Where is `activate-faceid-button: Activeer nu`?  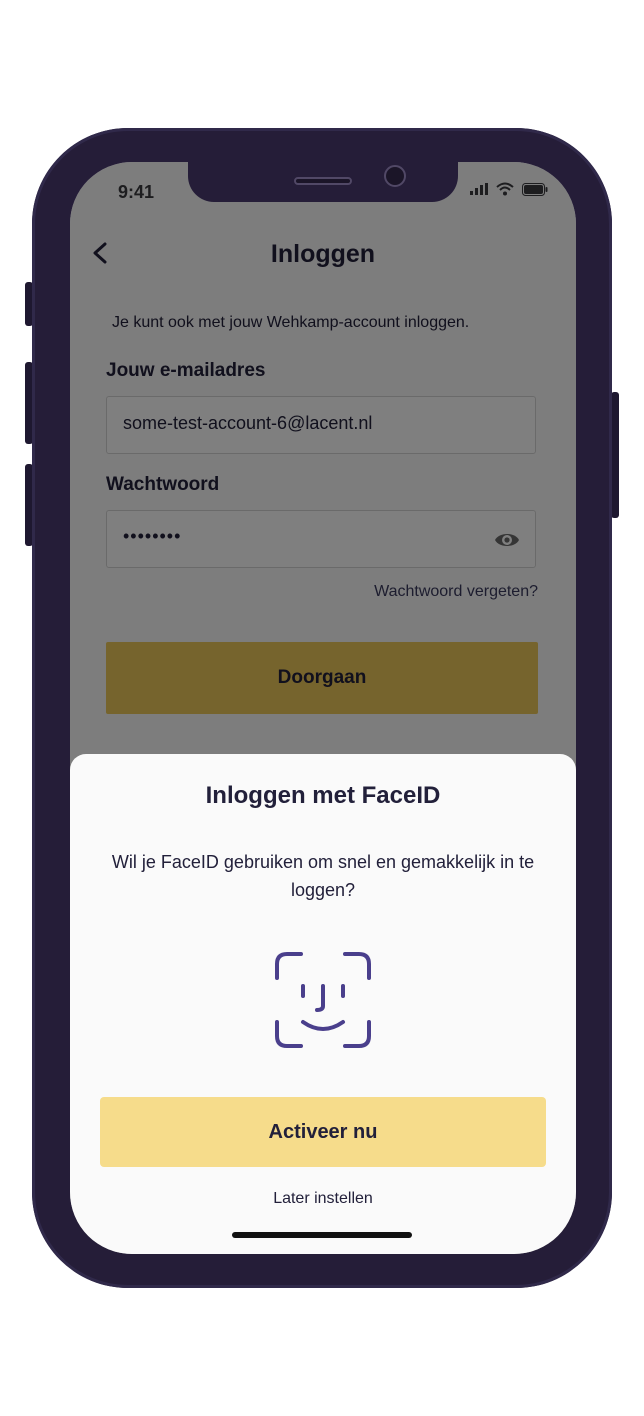 activate-faceid-button: Activeer nu is located at coordinates (323, 1132).